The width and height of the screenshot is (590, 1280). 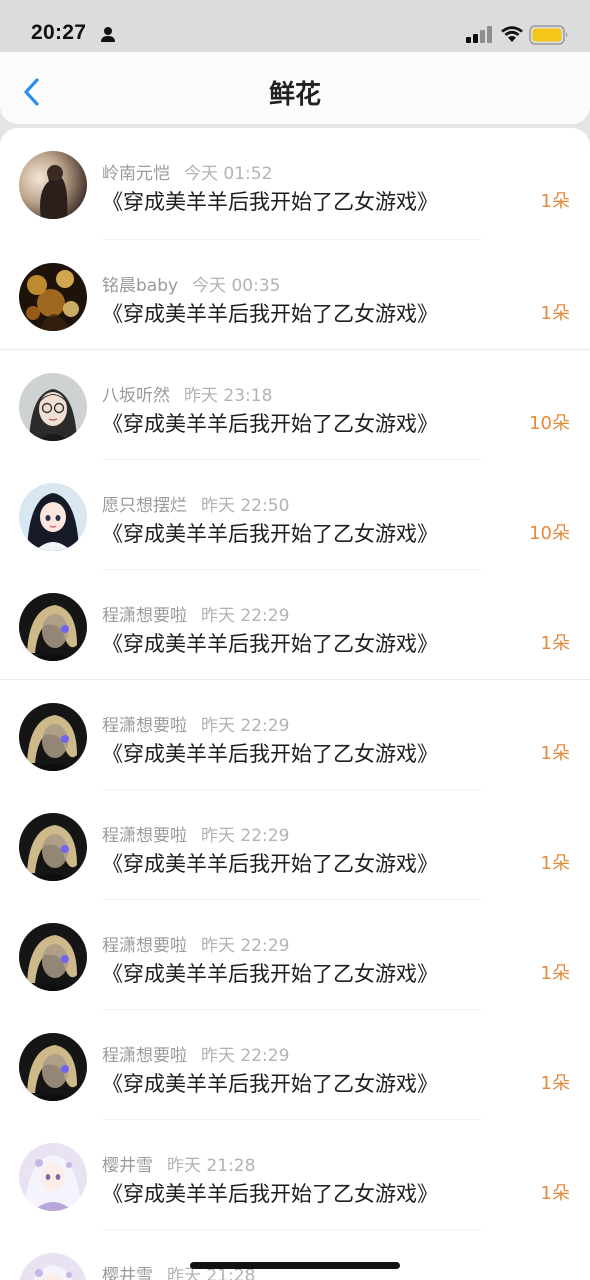 What do you see at coordinates (195, 503) in the screenshot?
I see `sender-meta: 愿只想摆烂 昨天 22:50` at bounding box center [195, 503].